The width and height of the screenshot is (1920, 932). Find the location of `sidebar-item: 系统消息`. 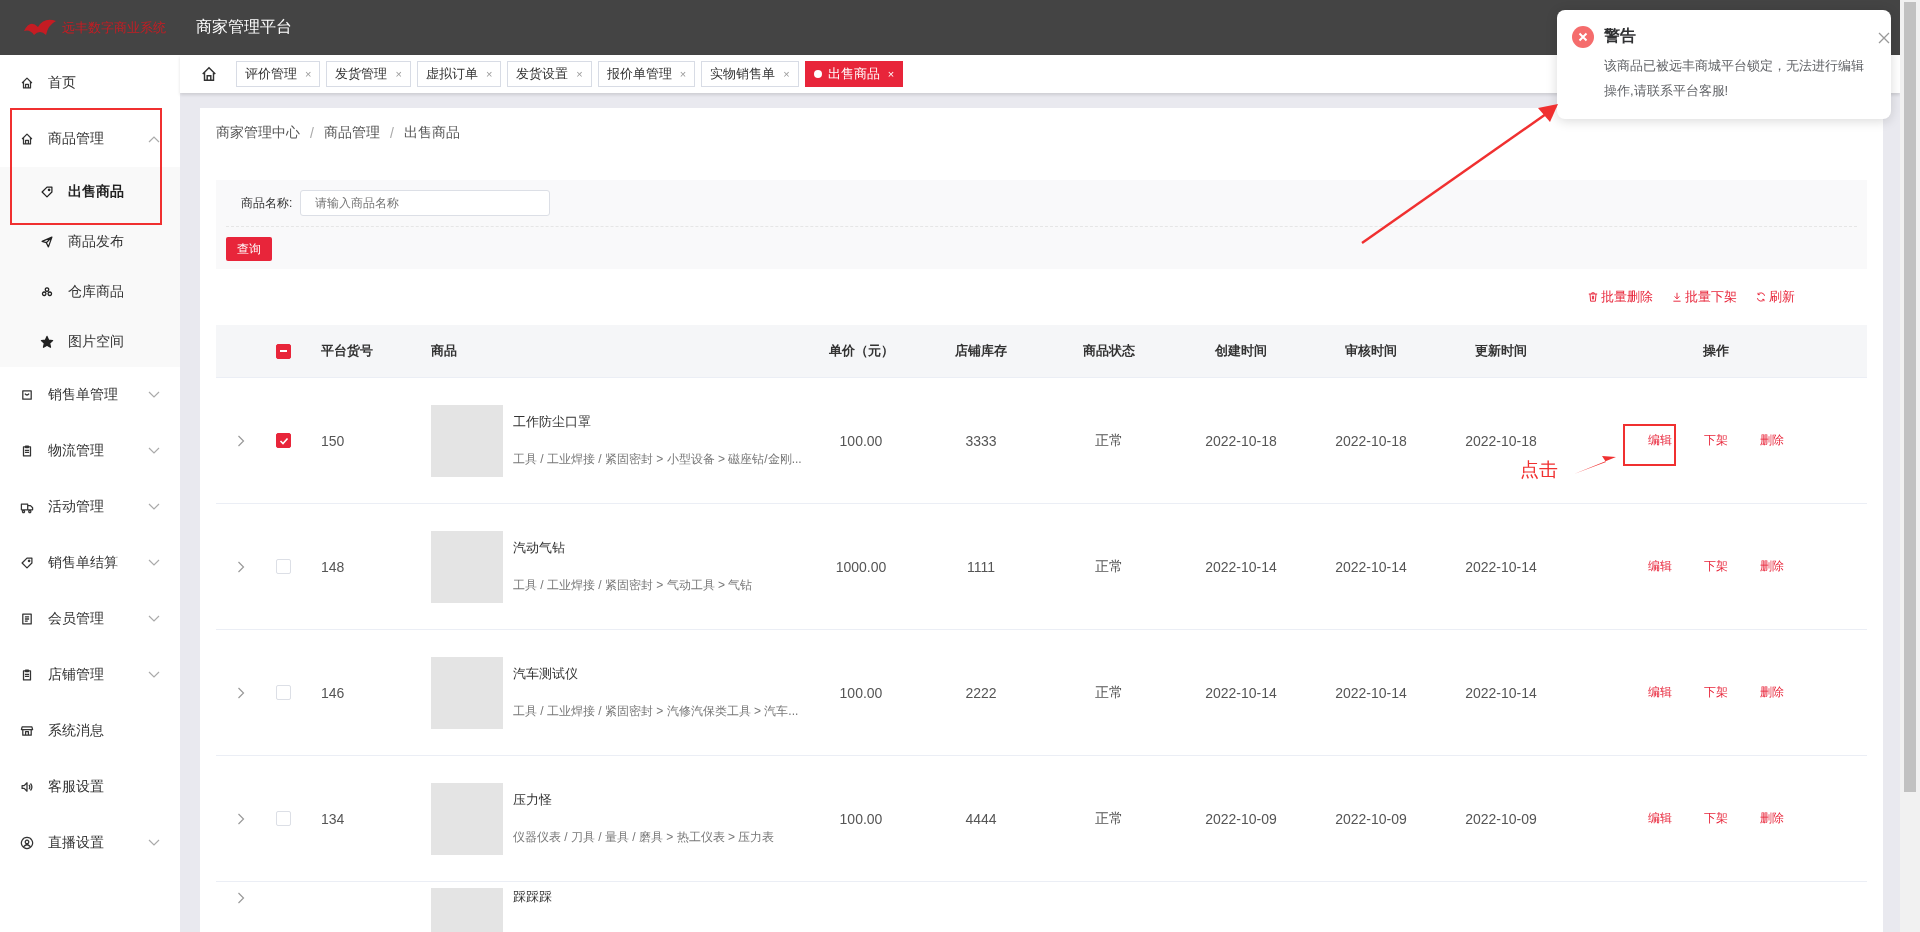

sidebar-item: 系统消息 is located at coordinates (90, 731).